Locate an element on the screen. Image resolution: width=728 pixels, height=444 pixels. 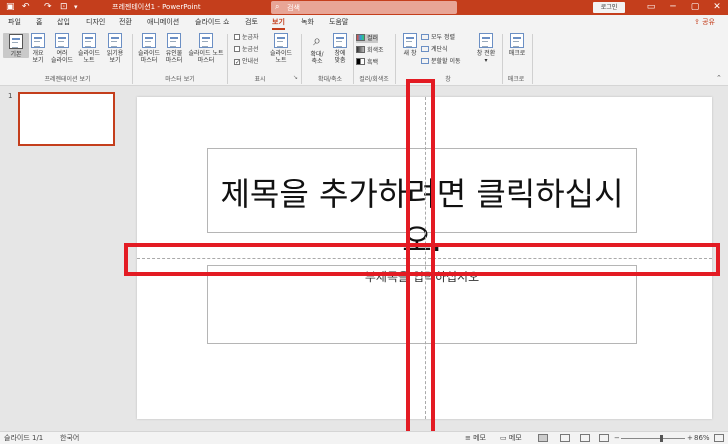
zoom-in-icon: + is located at coordinates (690, 438).